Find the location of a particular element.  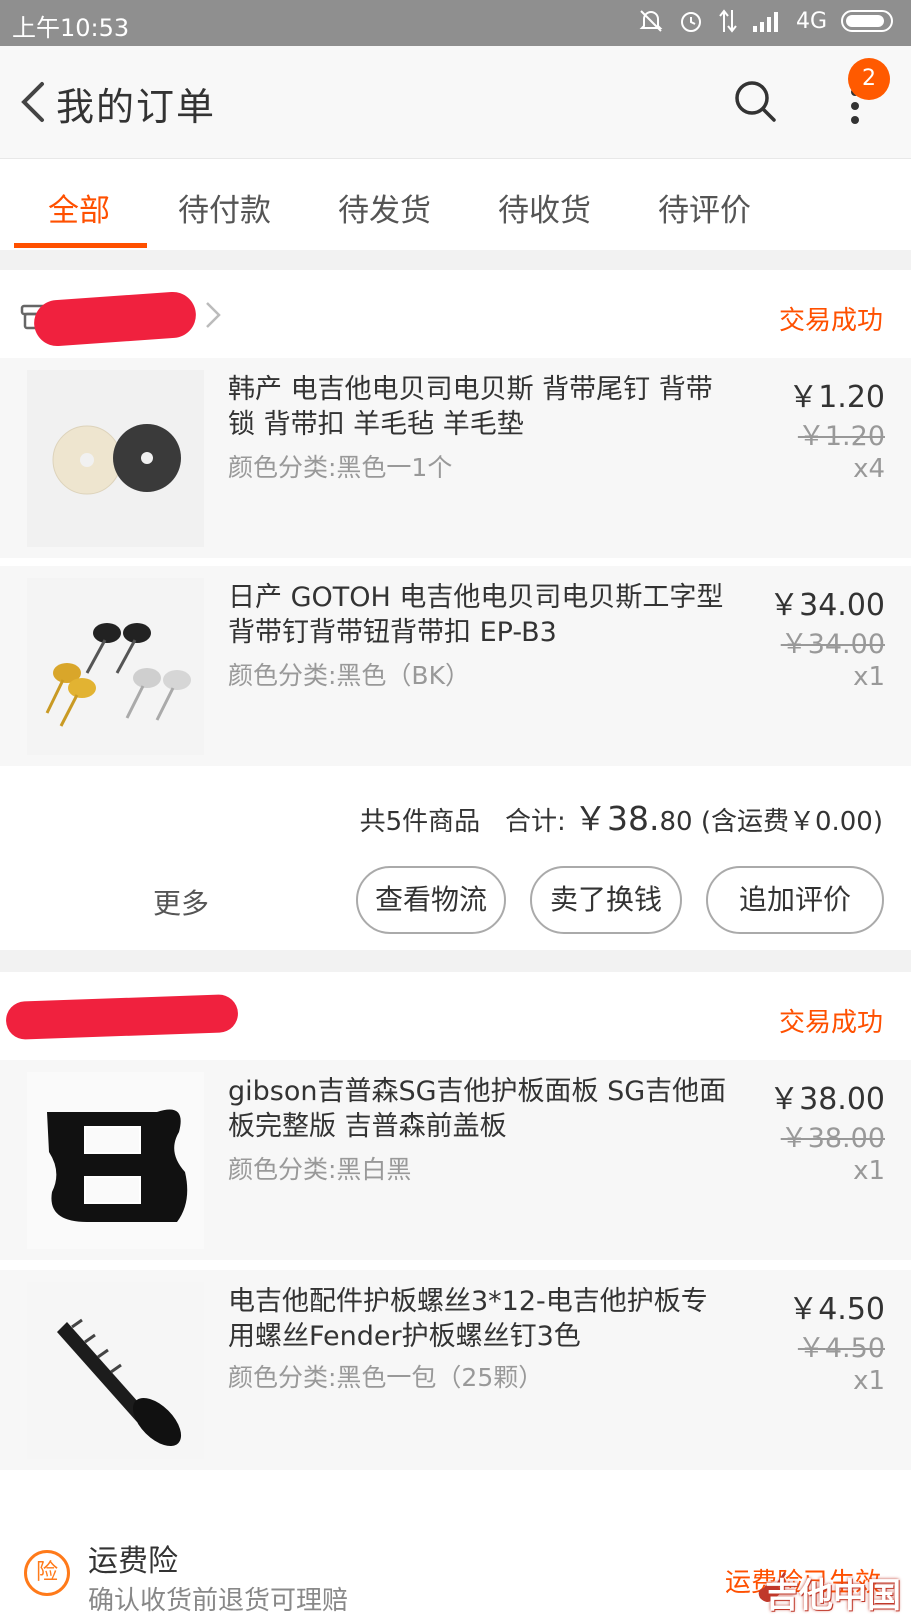

order-tabs: 全部 待付款 待发货 待收货 待评价 is located at coordinates (455, 204).